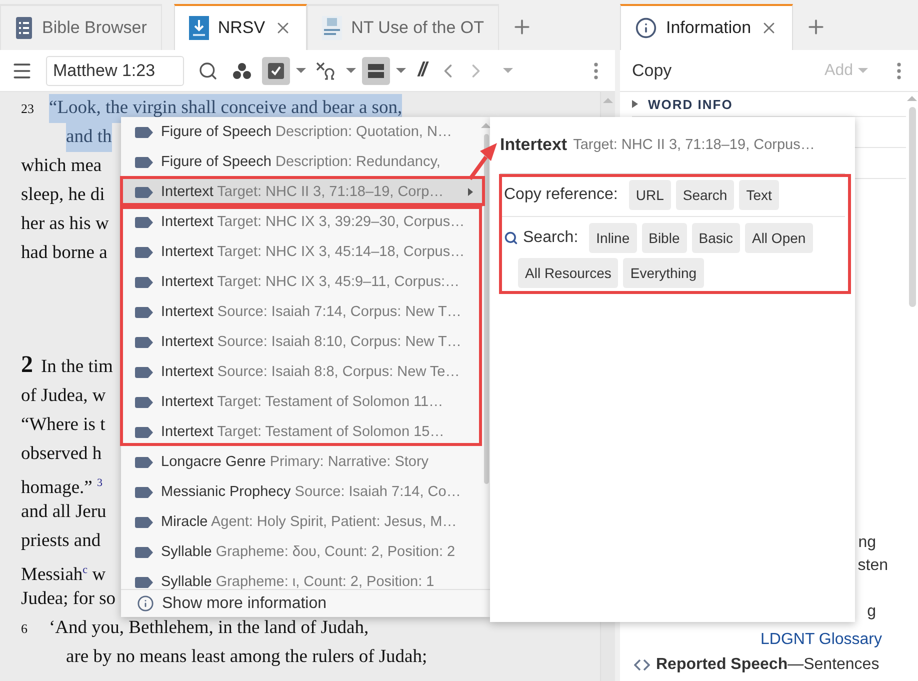 The image size is (918, 681). What do you see at coordinates (759, 195) in the screenshot?
I see `copy-option-button: Text` at bounding box center [759, 195].